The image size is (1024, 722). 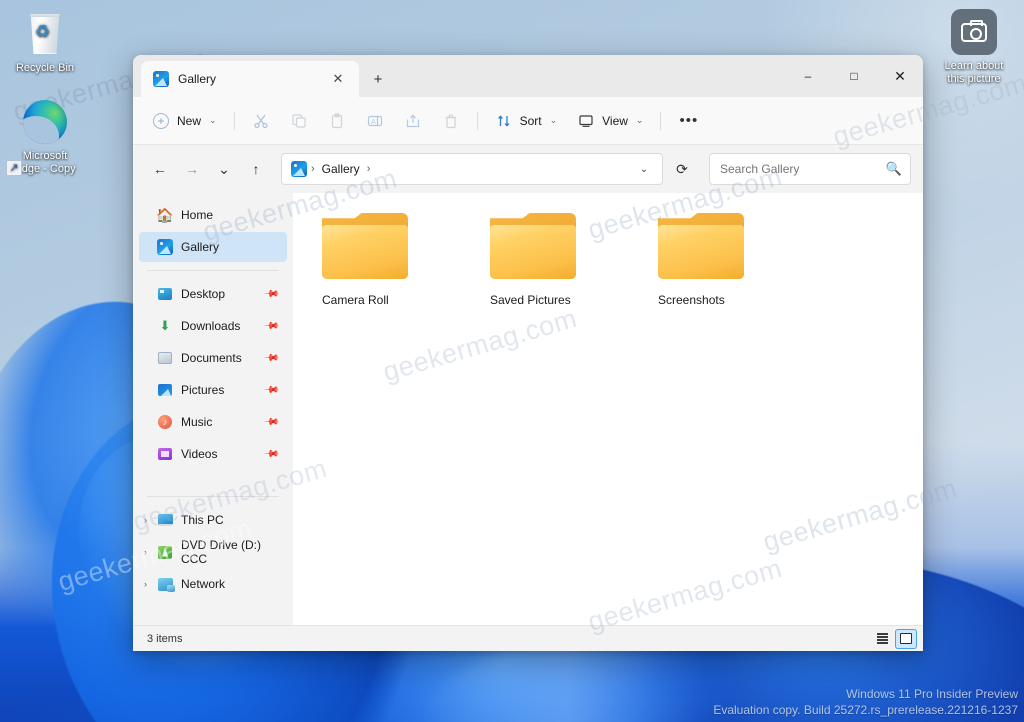 I want to click on chevron-down-icon: ⌄, so click(x=639, y=120).